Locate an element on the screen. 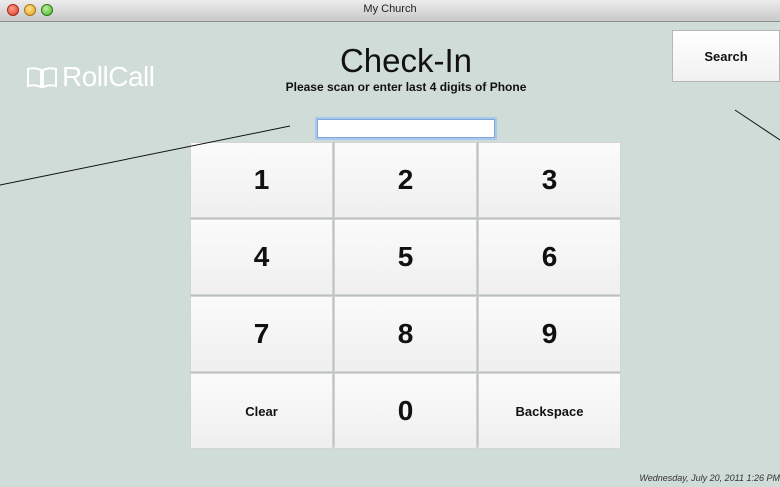 Image resolution: width=780 pixels, height=487 pixels. key-3: 3 is located at coordinates (549, 180).